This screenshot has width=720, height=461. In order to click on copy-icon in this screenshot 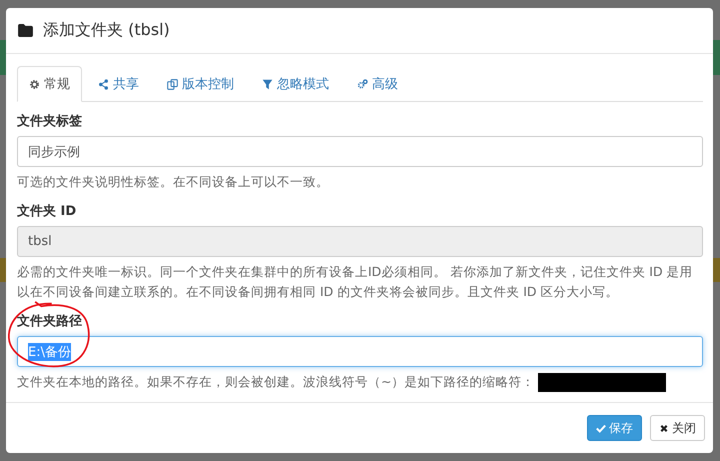, I will do `click(172, 84)`.